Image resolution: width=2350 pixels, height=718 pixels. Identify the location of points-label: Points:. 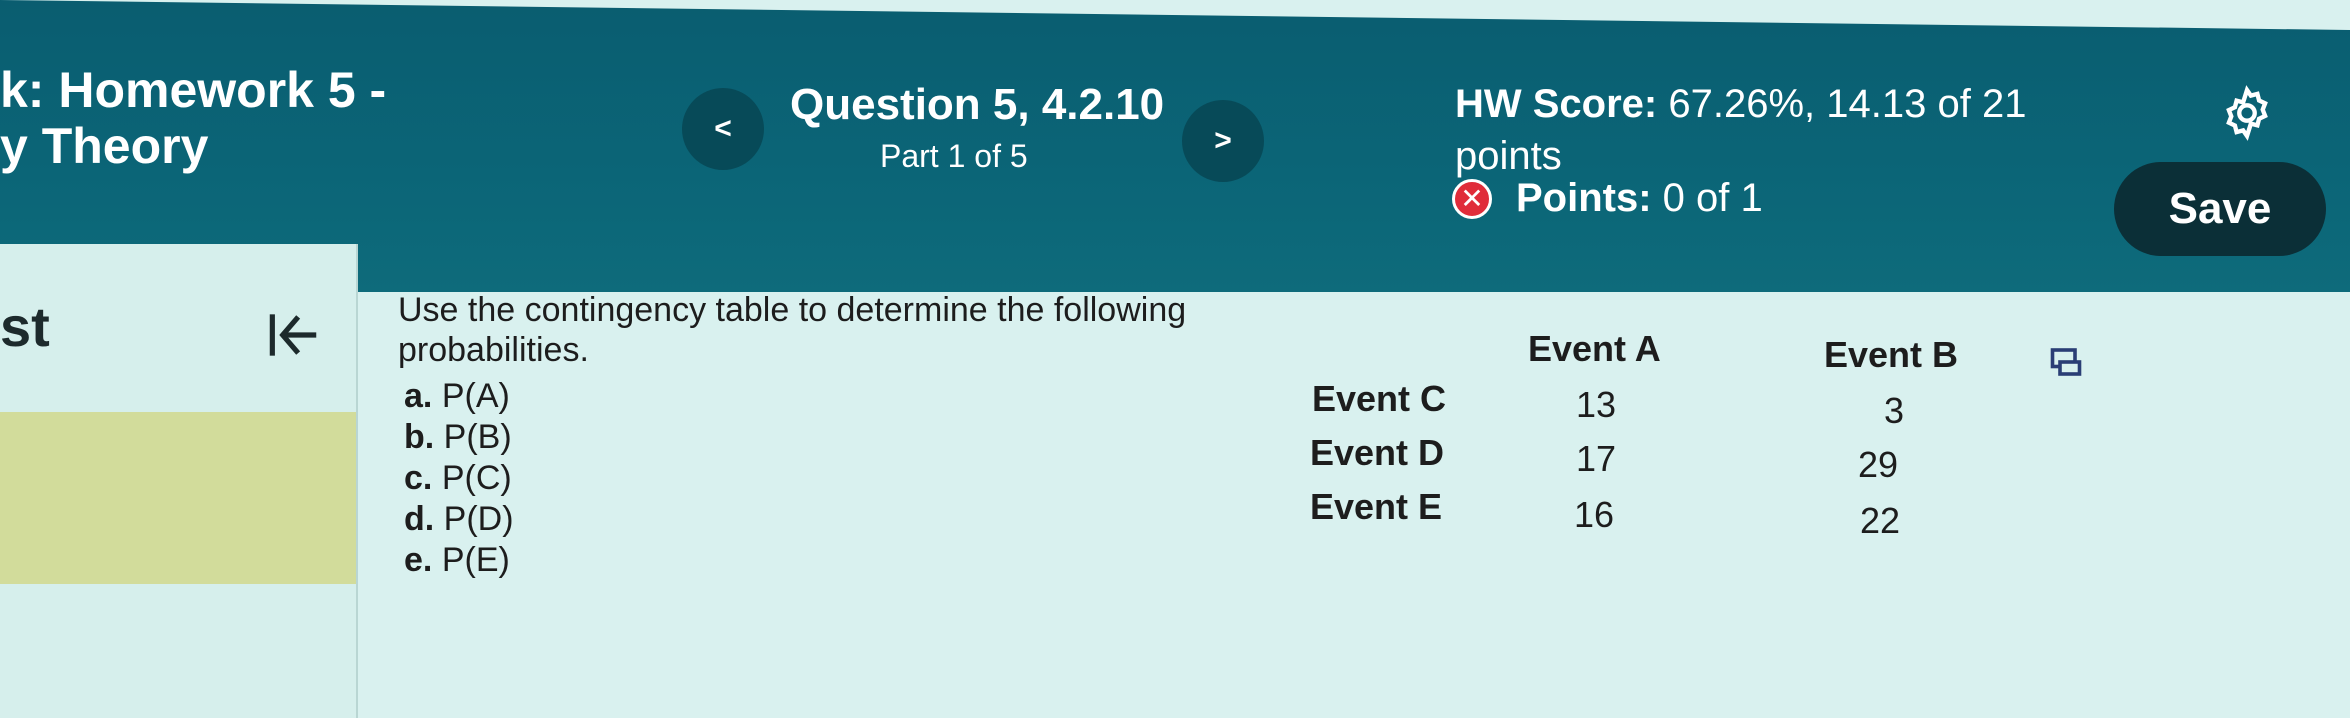
(1584, 198).